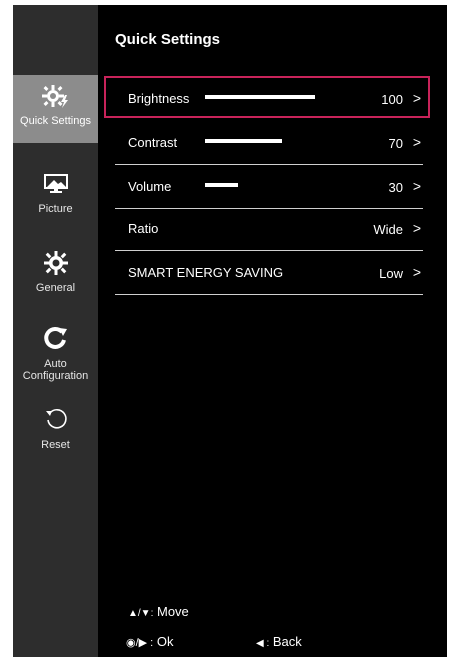 This screenshot has width=462, height=660. I want to click on help-move: ▲/▼: Move, so click(158, 611).